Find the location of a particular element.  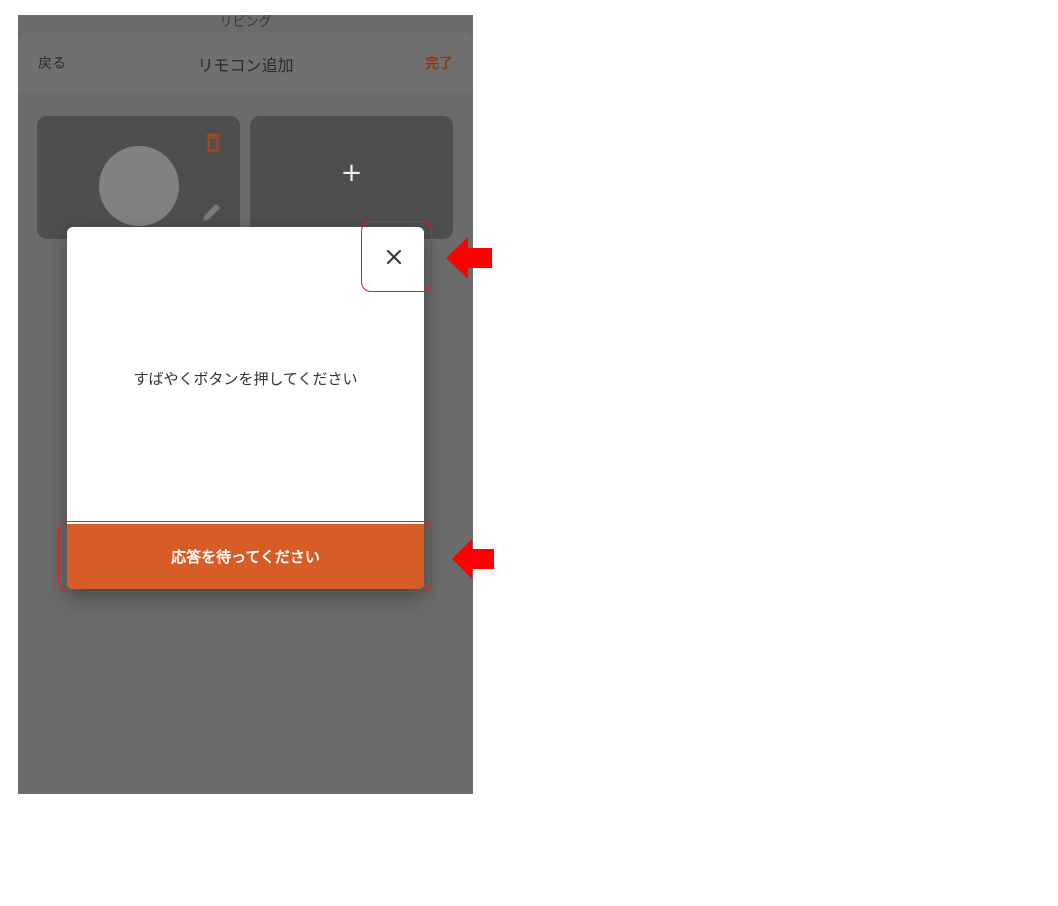

background-screen-title: リビング is located at coordinates (245, 22).